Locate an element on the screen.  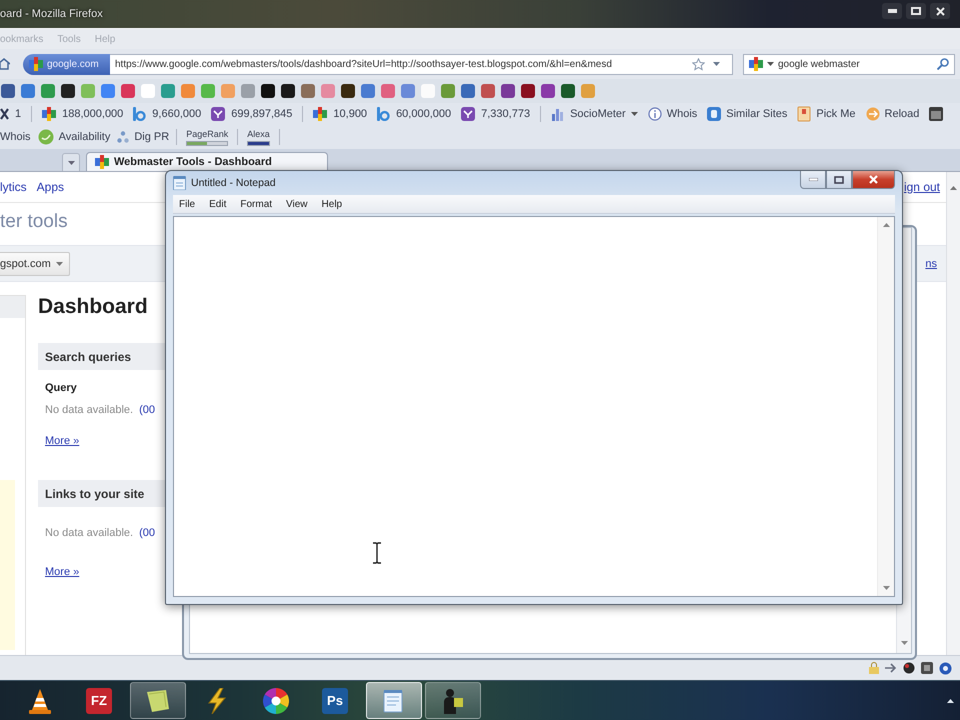
traffic-cone-icon is located at coordinates (40, 701).